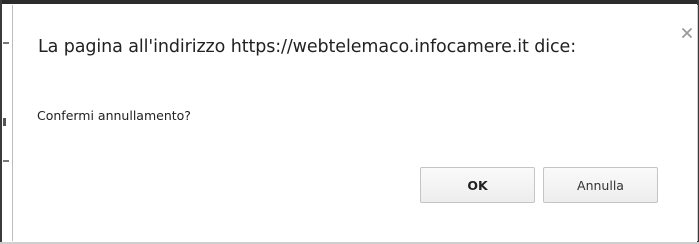  I want to click on page-left-edge, so click(1, 122).